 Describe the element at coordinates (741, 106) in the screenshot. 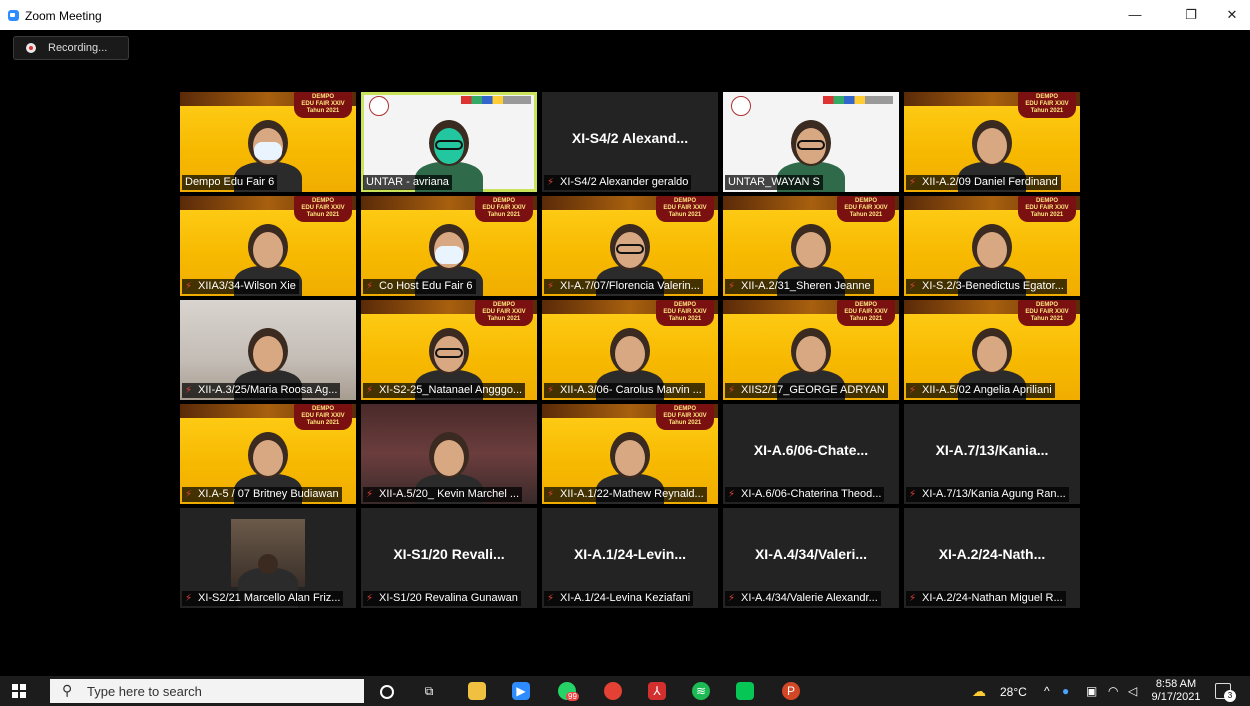

I see `untar-logo` at that location.